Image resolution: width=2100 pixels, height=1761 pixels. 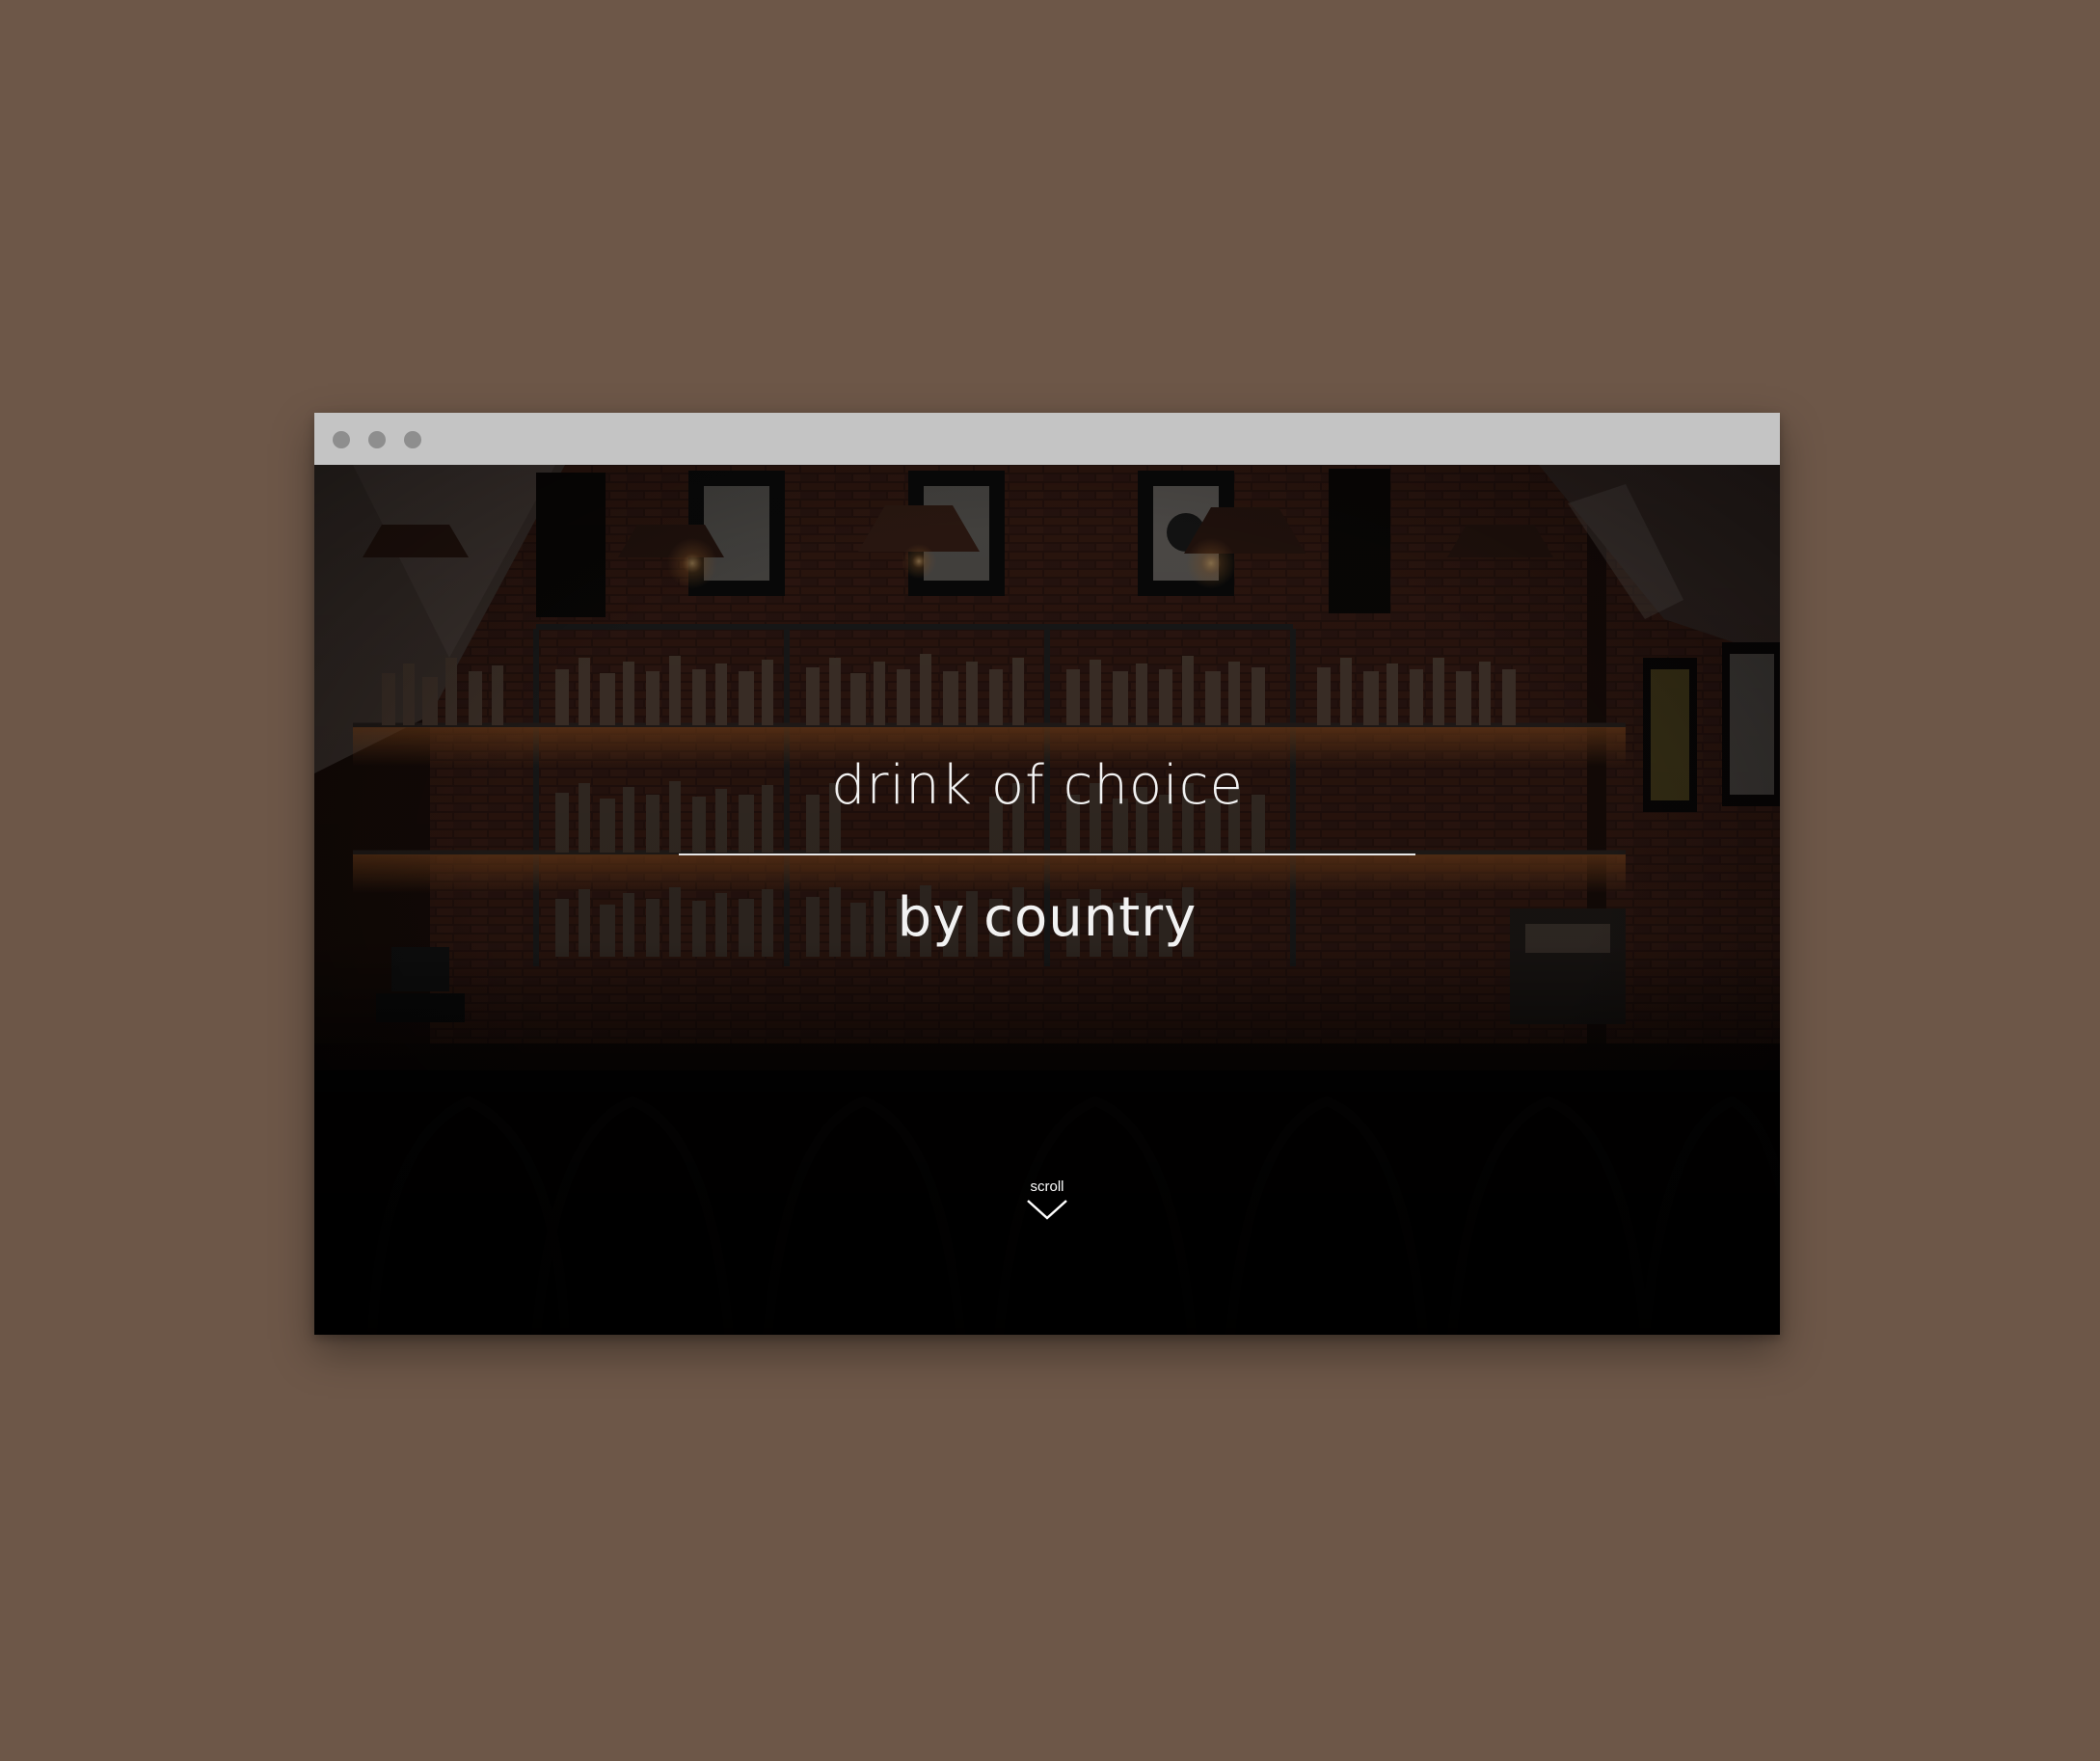 I want to click on window-minimize-dot, so click(x=377, y=439).